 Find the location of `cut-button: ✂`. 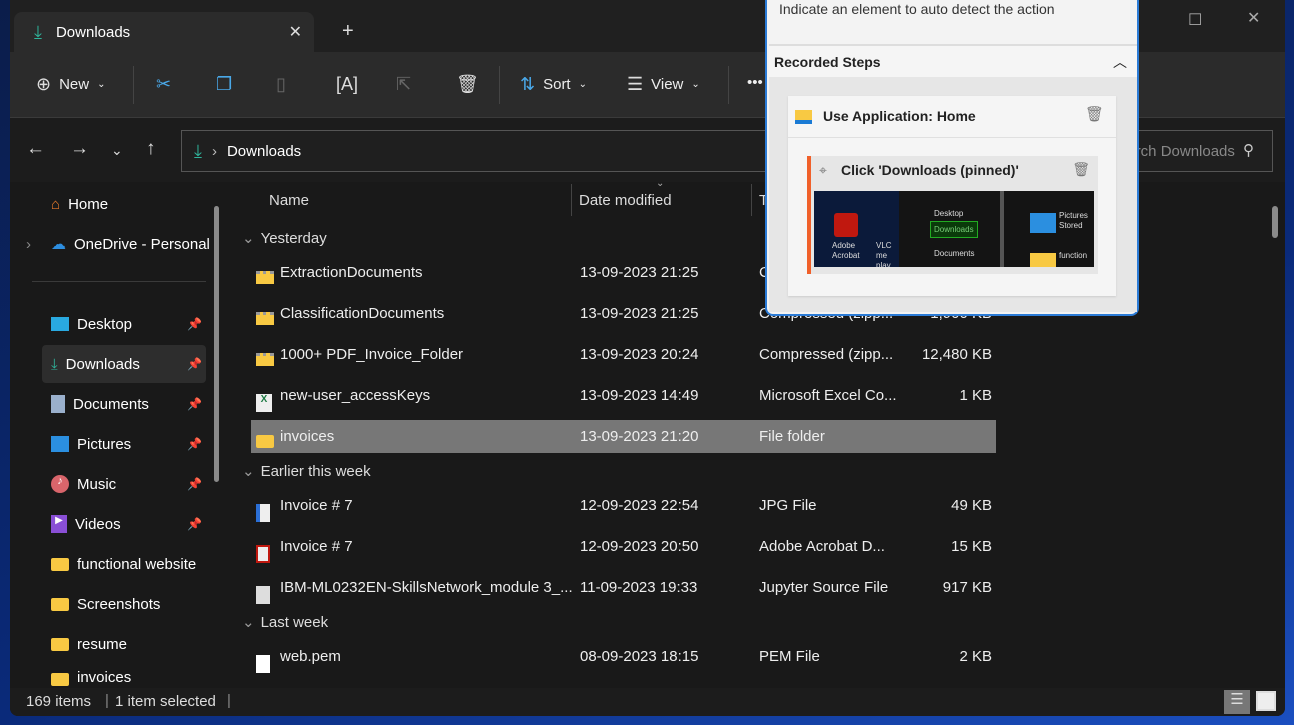

cut-button: ✂ is located at coordinates (163, 84).